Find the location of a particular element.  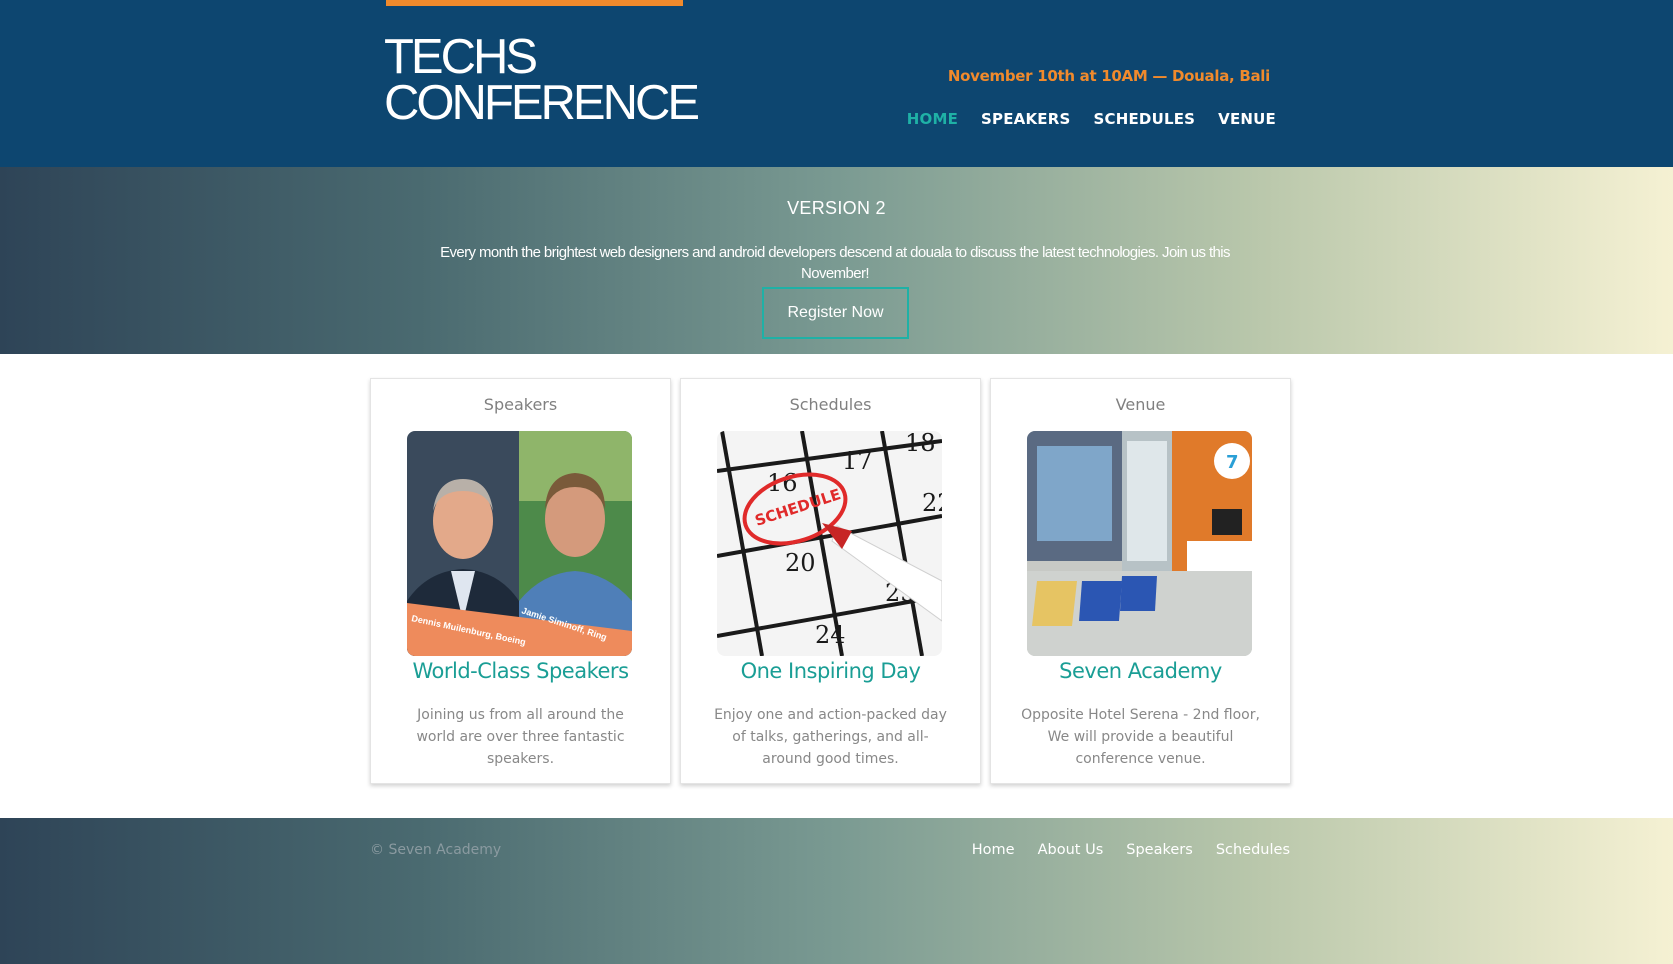

footer-link-speakers: Speakers is located at coordinates (1159, 850).